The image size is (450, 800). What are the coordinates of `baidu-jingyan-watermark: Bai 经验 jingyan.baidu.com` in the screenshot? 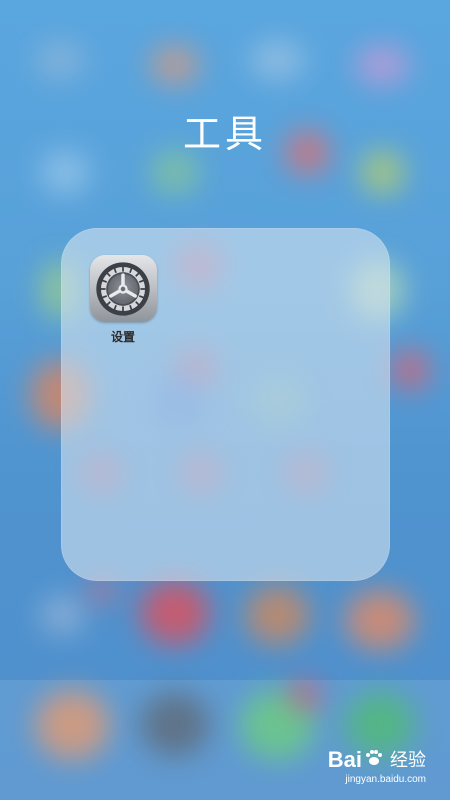 It's located at (377, 767).